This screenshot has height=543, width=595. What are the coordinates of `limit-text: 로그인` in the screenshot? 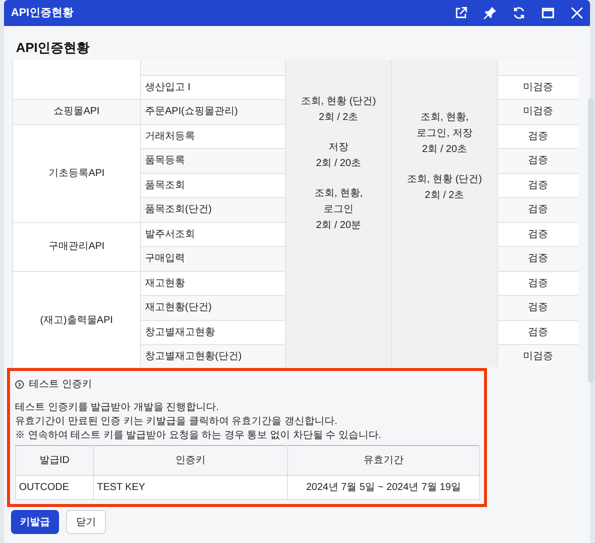 It's located at (339, 209).